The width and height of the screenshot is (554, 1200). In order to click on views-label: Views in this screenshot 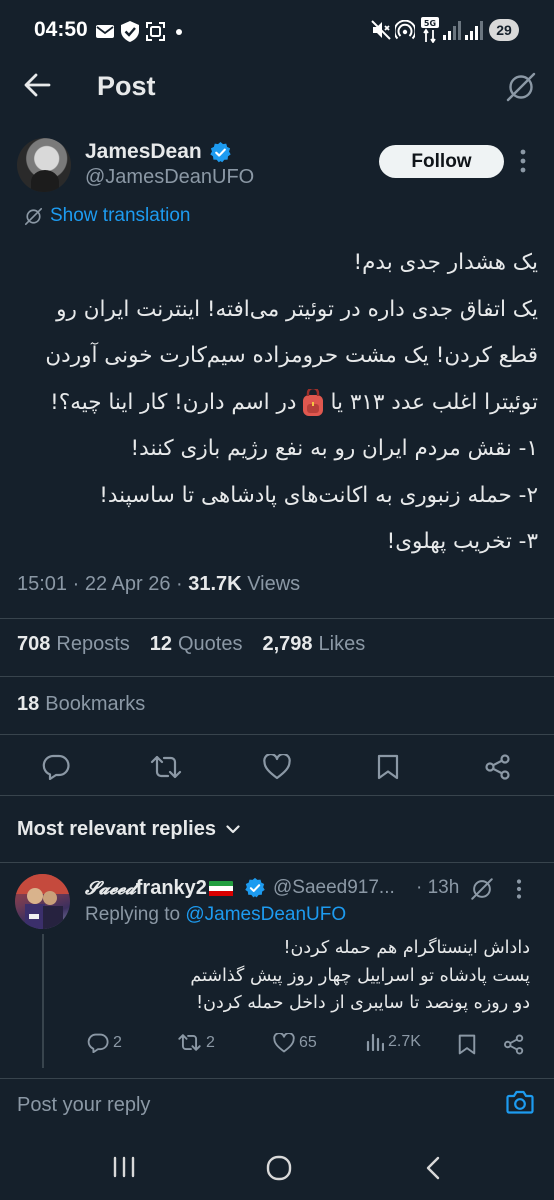, I will do `click(274, 584)`.